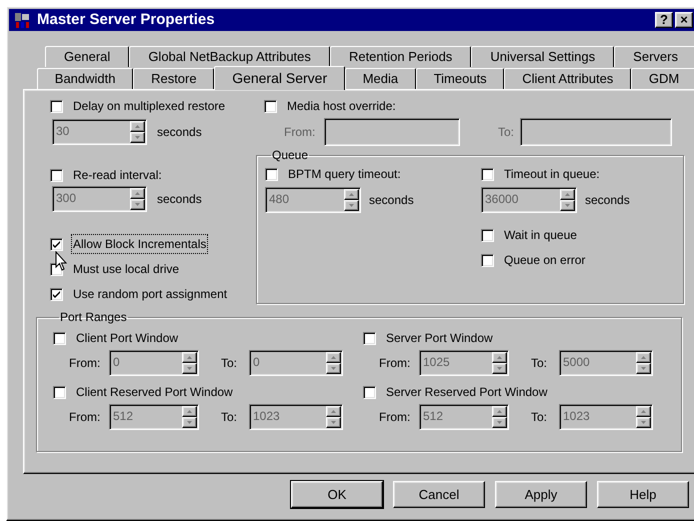 The image size is (694, 521). Describe the element at coordinates (117, 175) in the screenshot. I see `checkbox-label: Re-read interval:` at that location.